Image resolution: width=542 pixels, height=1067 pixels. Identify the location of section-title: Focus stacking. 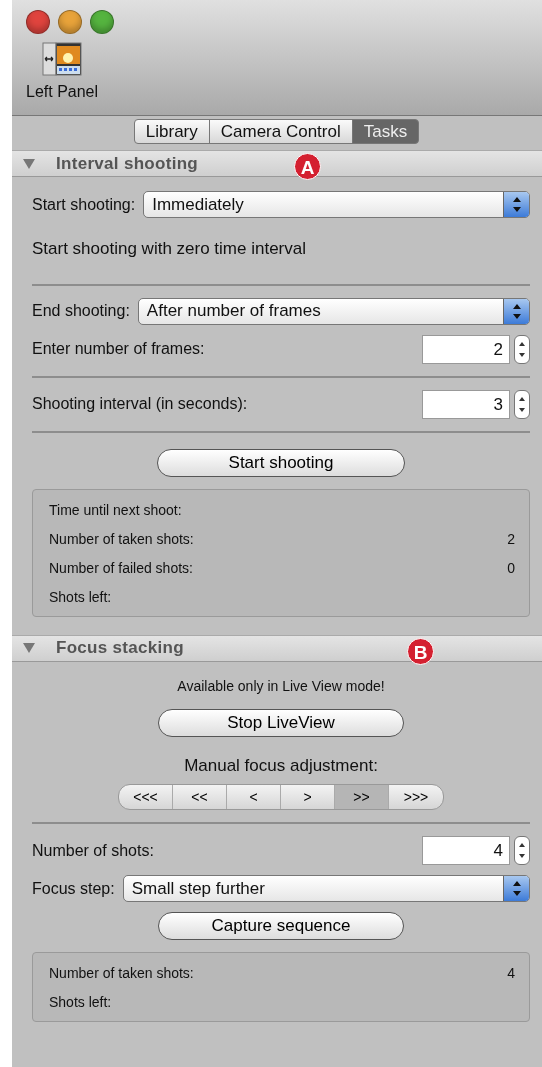
(120, 648).